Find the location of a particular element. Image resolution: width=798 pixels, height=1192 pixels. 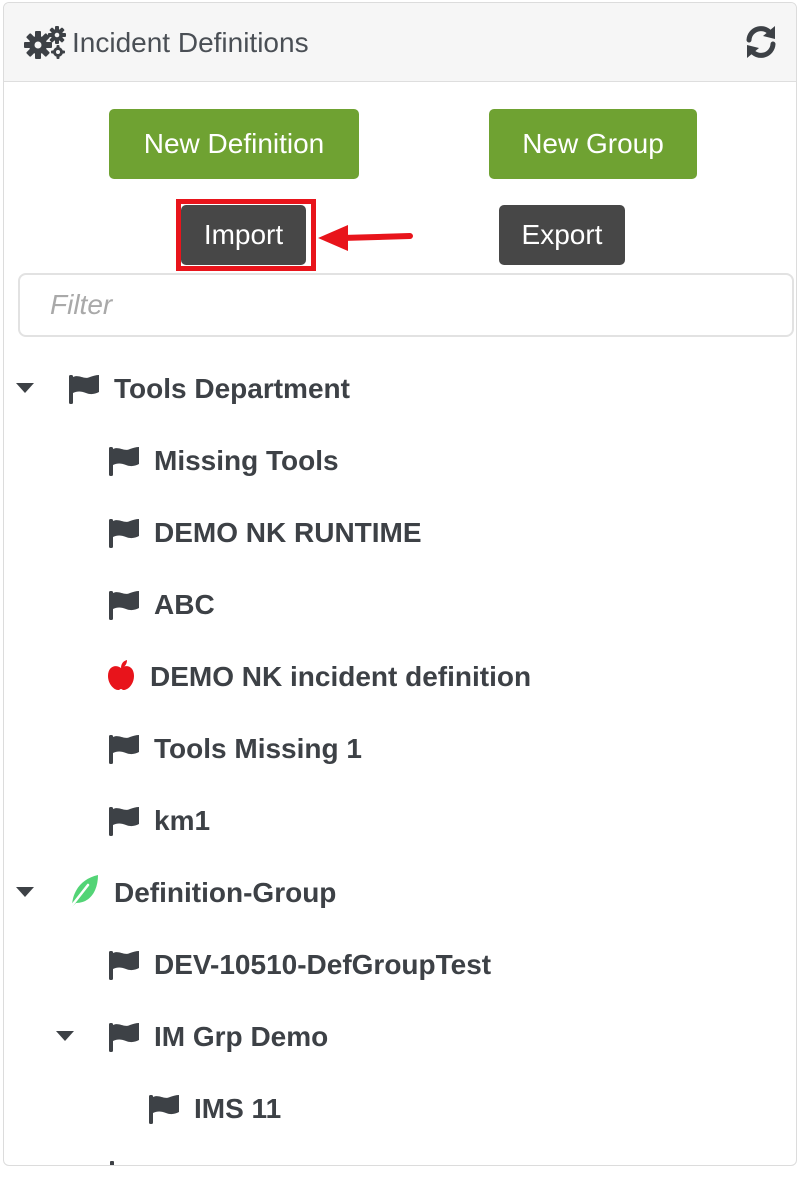

tree-item-km1: km1 is located at coordinates (182, 821).